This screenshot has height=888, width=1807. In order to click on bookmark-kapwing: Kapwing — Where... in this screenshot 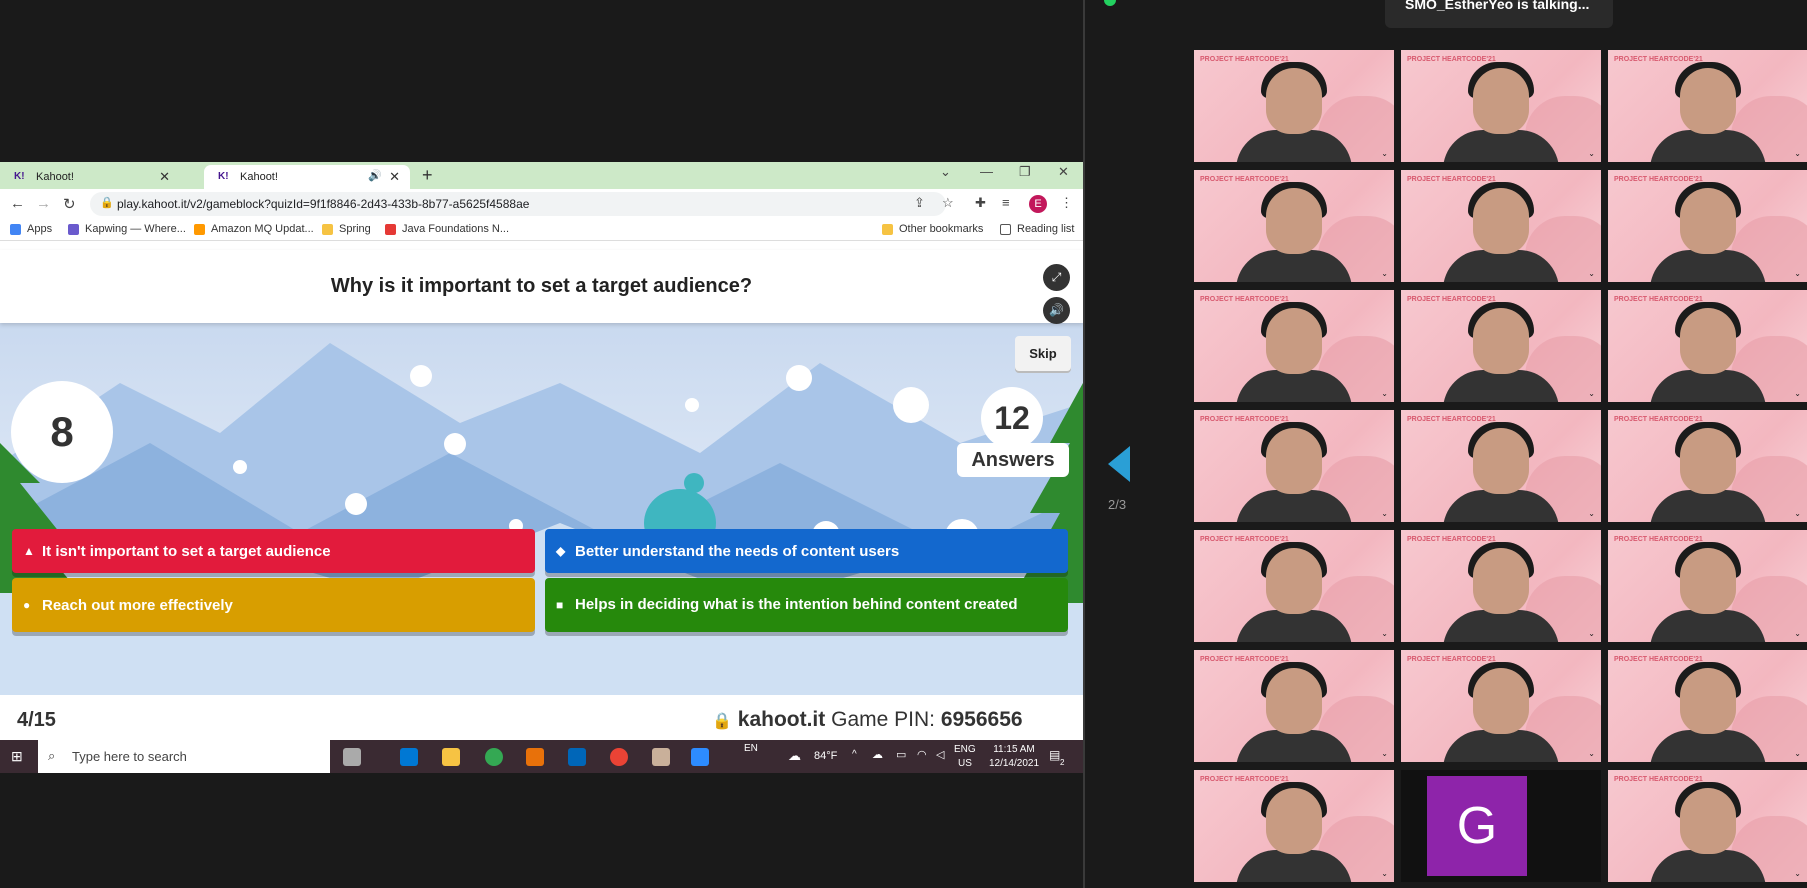, I will do `click(127, 229)`.